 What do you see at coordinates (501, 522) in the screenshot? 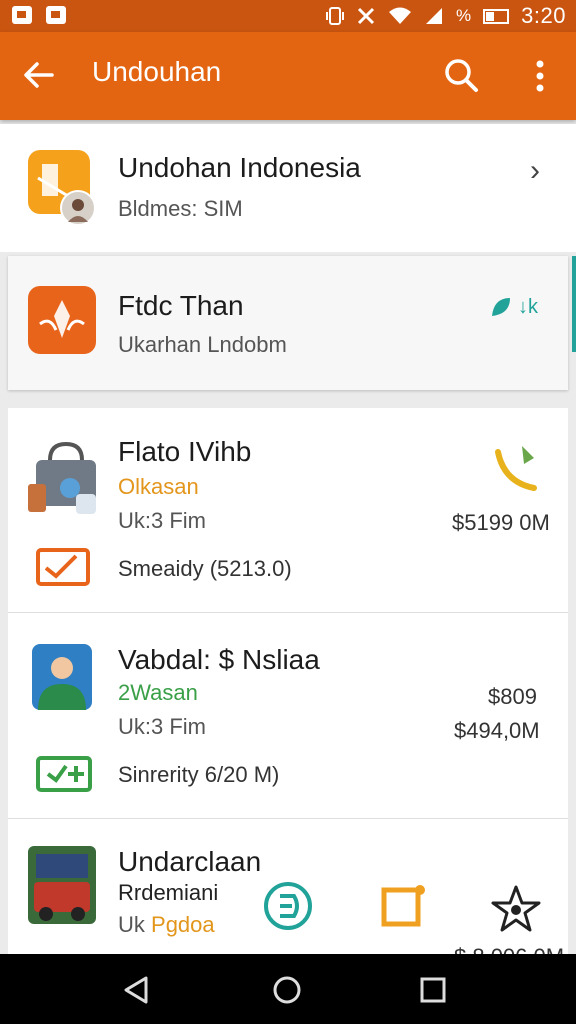
I see `item-price: $5199 0M` at bounding box center [501, 522].